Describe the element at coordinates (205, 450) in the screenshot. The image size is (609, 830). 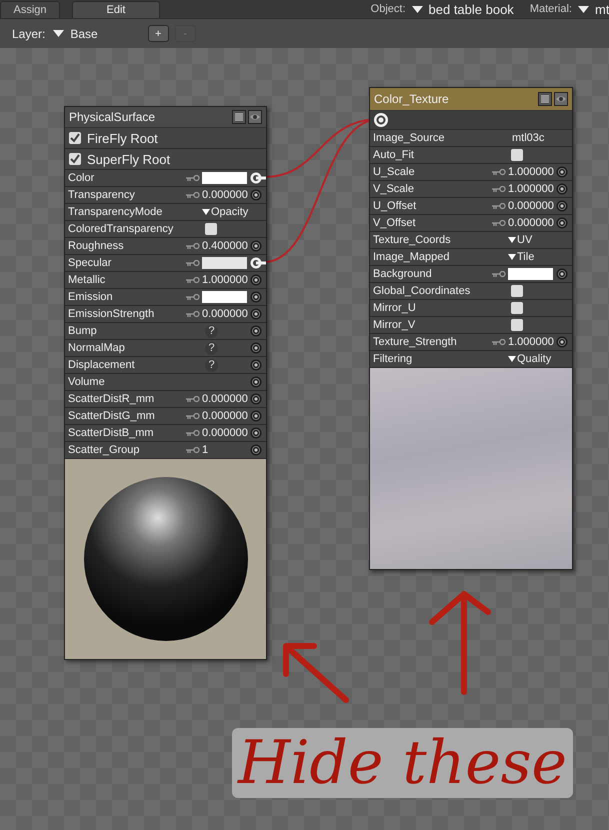
I see `value-field: 1` at that location.